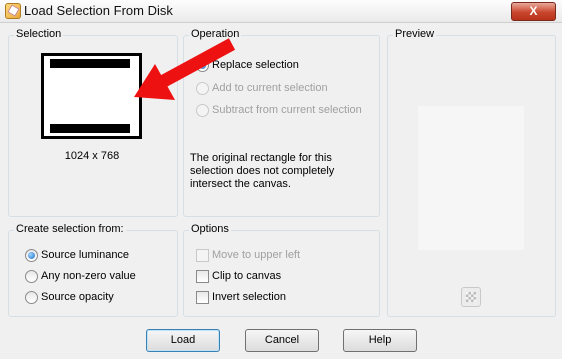 The image size is (562, 359). I want to click on selection-group-label: Selection, so click(39, 34).